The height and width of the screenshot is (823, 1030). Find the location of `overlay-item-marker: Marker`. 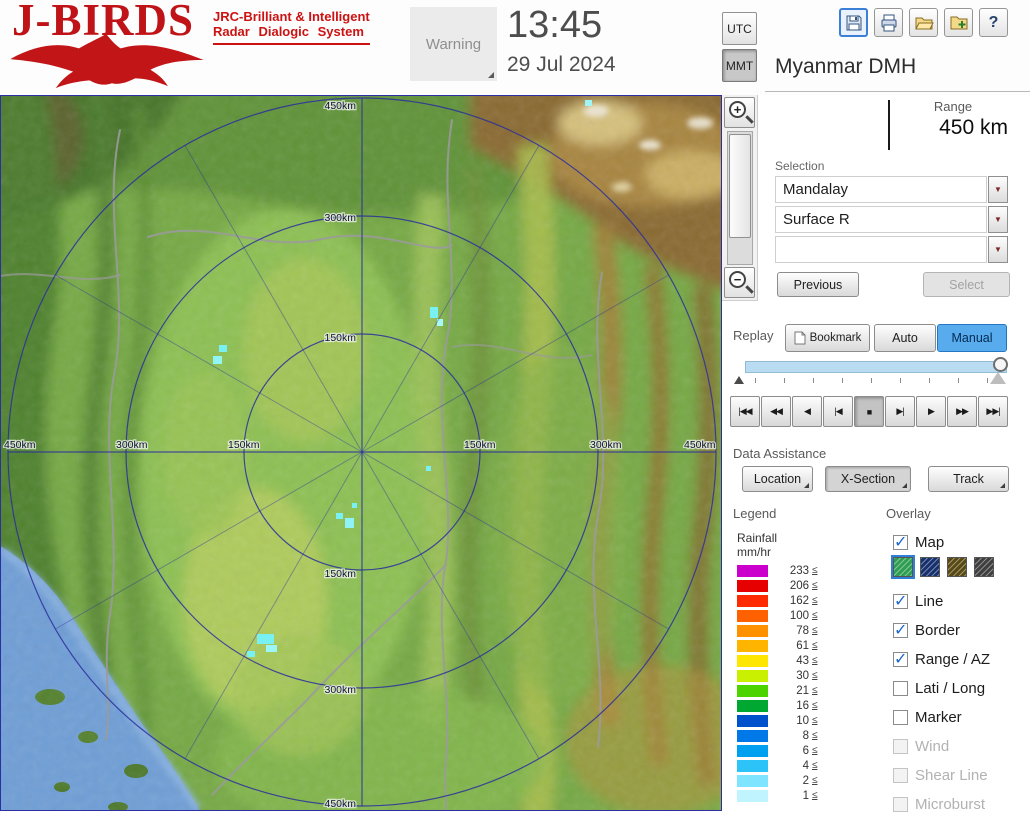

overlay-item-marker: Marker is located at coordinates (959, 717).